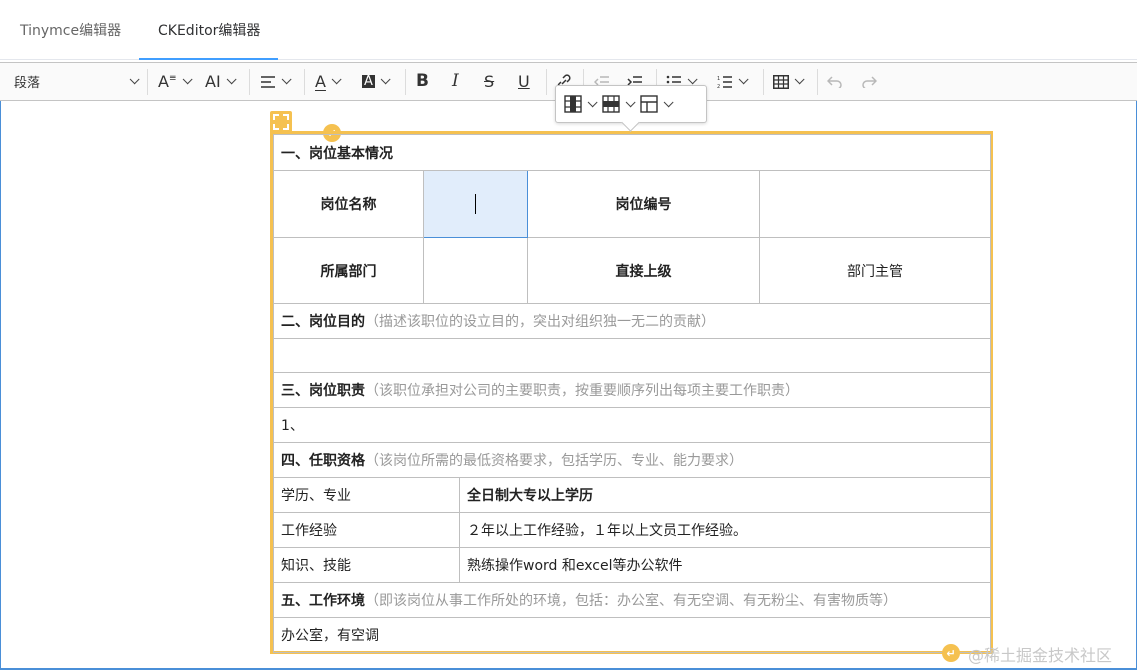  Describe the element at coordinates (27, 83) in the screenshot. I see `heading-dropdown-label: 段落` at that location.